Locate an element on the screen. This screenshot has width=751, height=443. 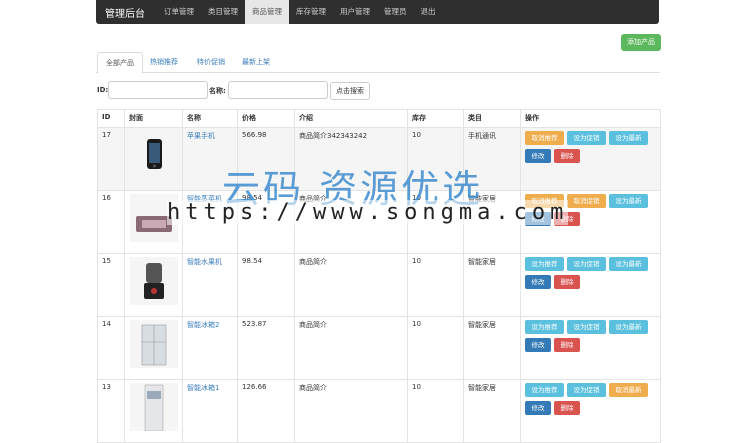
header-description: 介绍 is located at coordinates (351, 118).